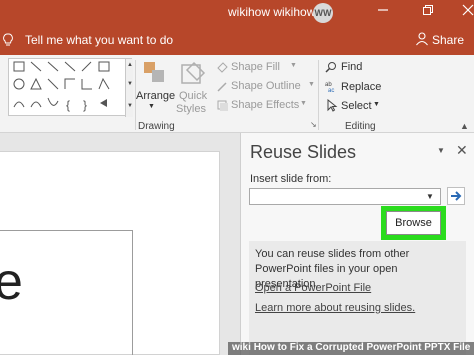 The image size is (474, 355). Describe the element at coordinates (360, 126) in the screenshot. I see `editing-group-label: Editing` at that location.